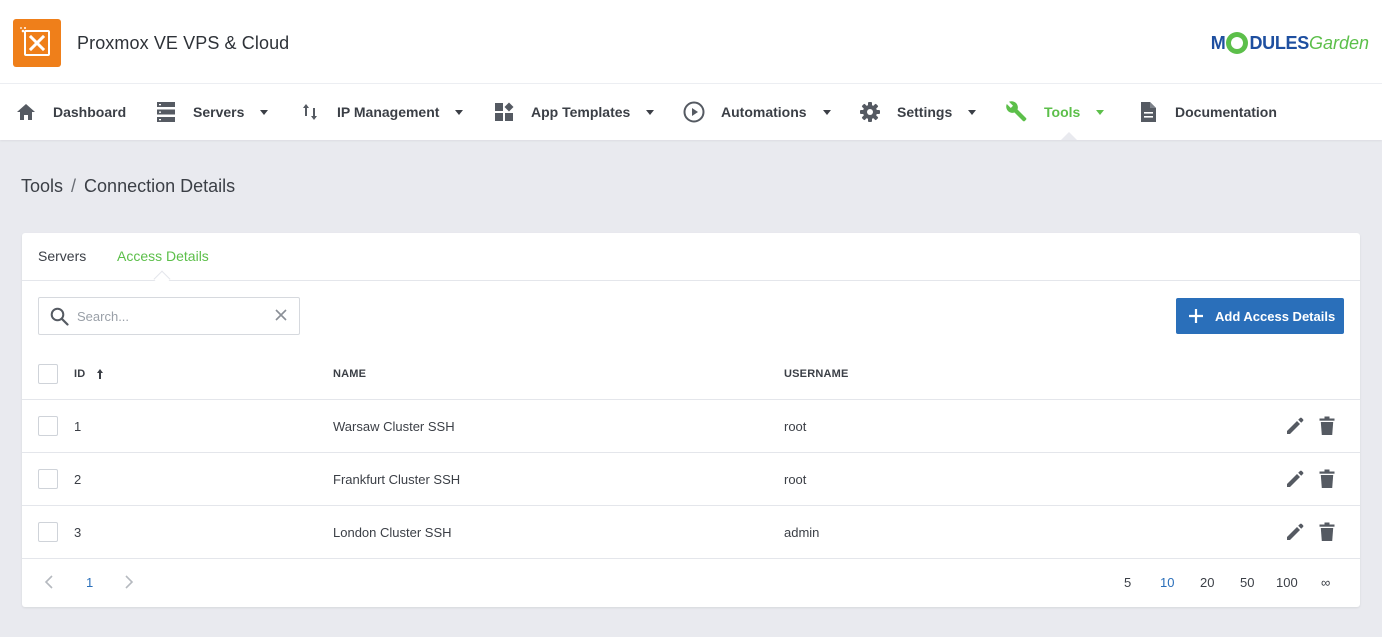  What do you see at coordinates (1275, 316) in the screenshot?
I see `add-access-details-label: Add Access Details` at bounding box center [1275, 316].